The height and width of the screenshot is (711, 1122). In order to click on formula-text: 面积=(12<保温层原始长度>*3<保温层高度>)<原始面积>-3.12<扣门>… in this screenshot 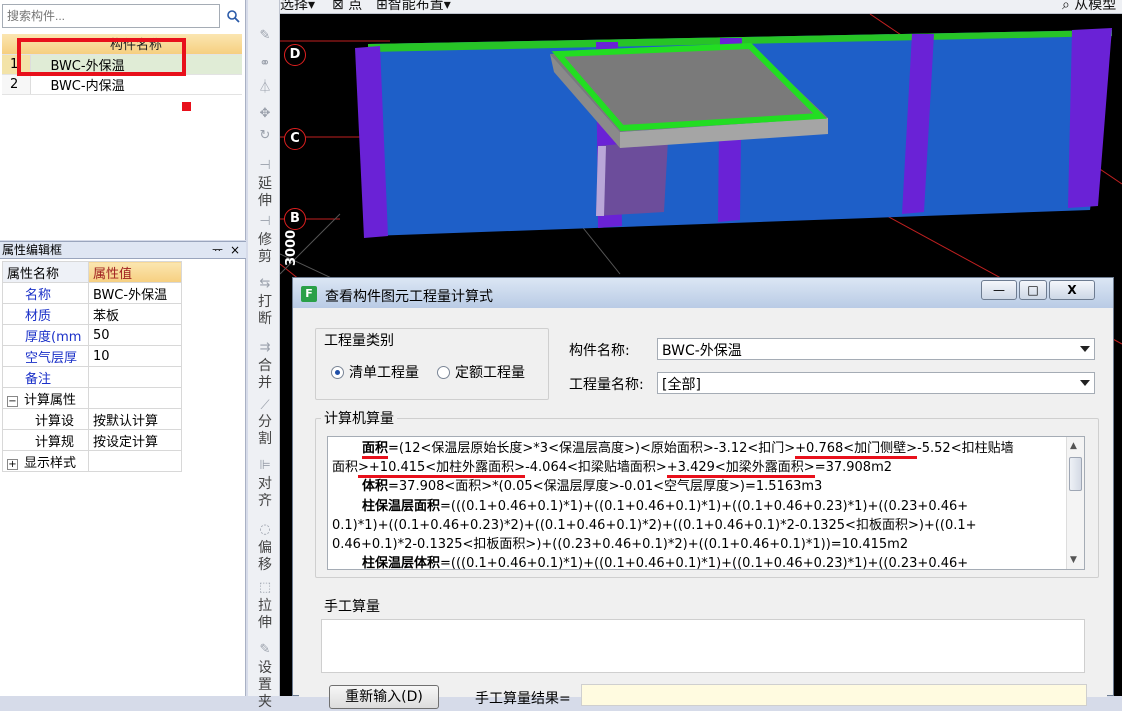, I will do `click(673, 505)`.